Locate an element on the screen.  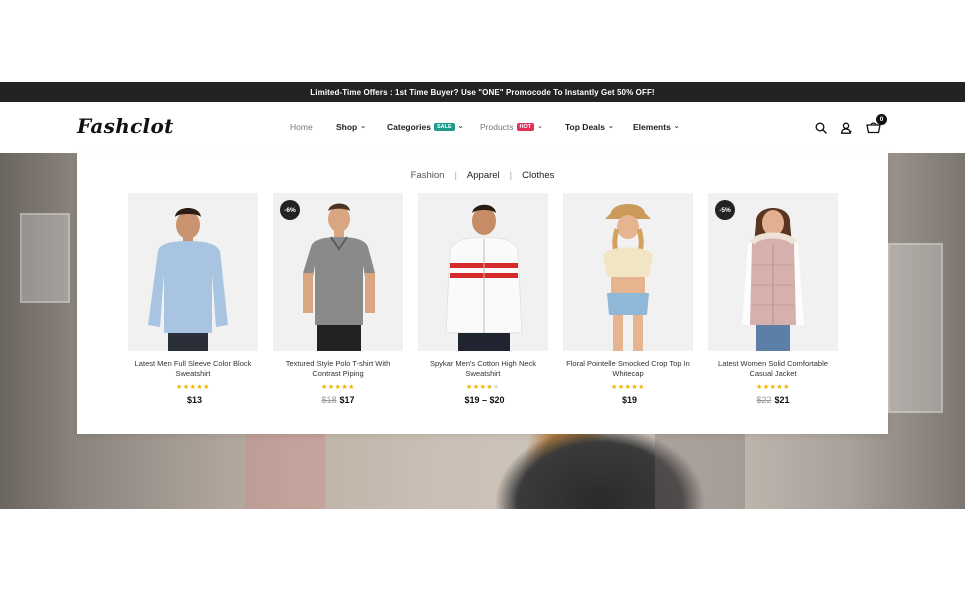
crumb-apparel: Apparel is located at coordinates (483, 175).